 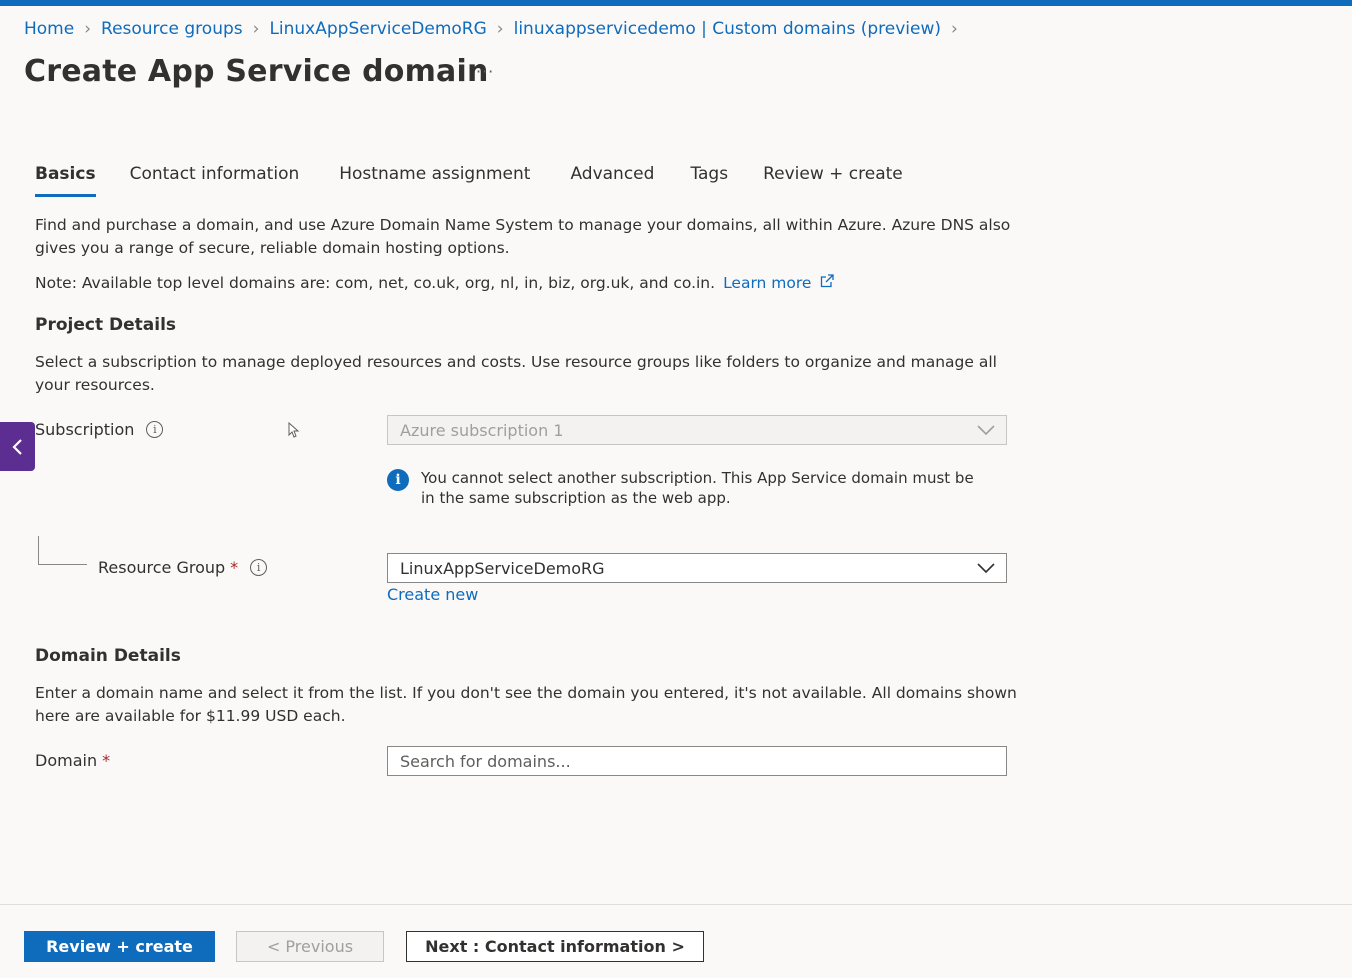 I want to click on top-accent-bar, so click(x=676, y=3).